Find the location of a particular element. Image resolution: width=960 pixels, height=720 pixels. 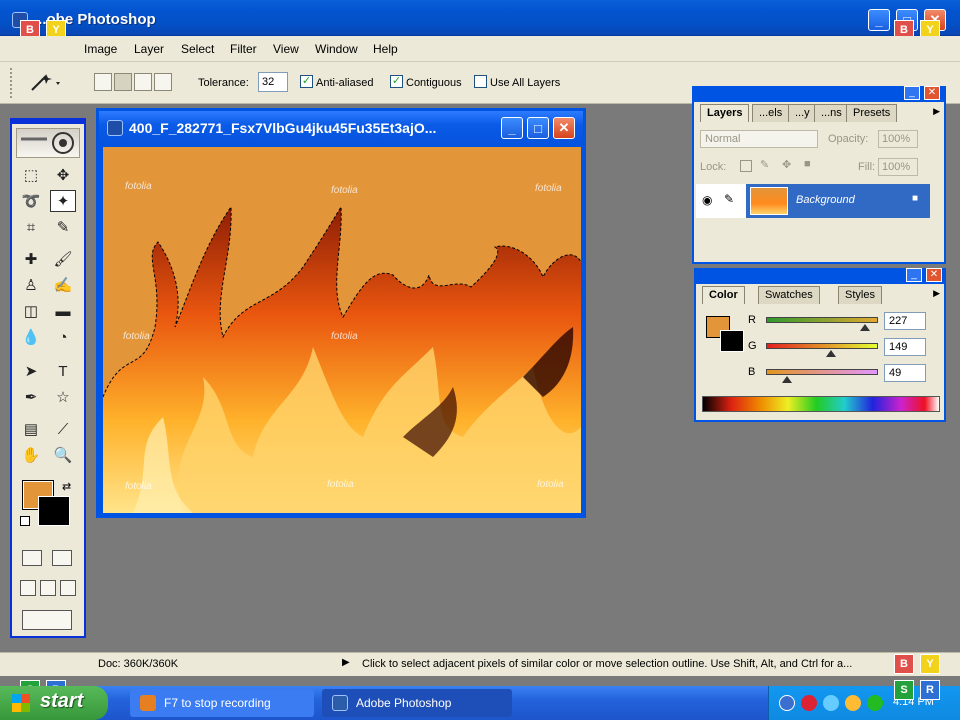

brush-tool: 🖌 is located at coordinates (63, 259).